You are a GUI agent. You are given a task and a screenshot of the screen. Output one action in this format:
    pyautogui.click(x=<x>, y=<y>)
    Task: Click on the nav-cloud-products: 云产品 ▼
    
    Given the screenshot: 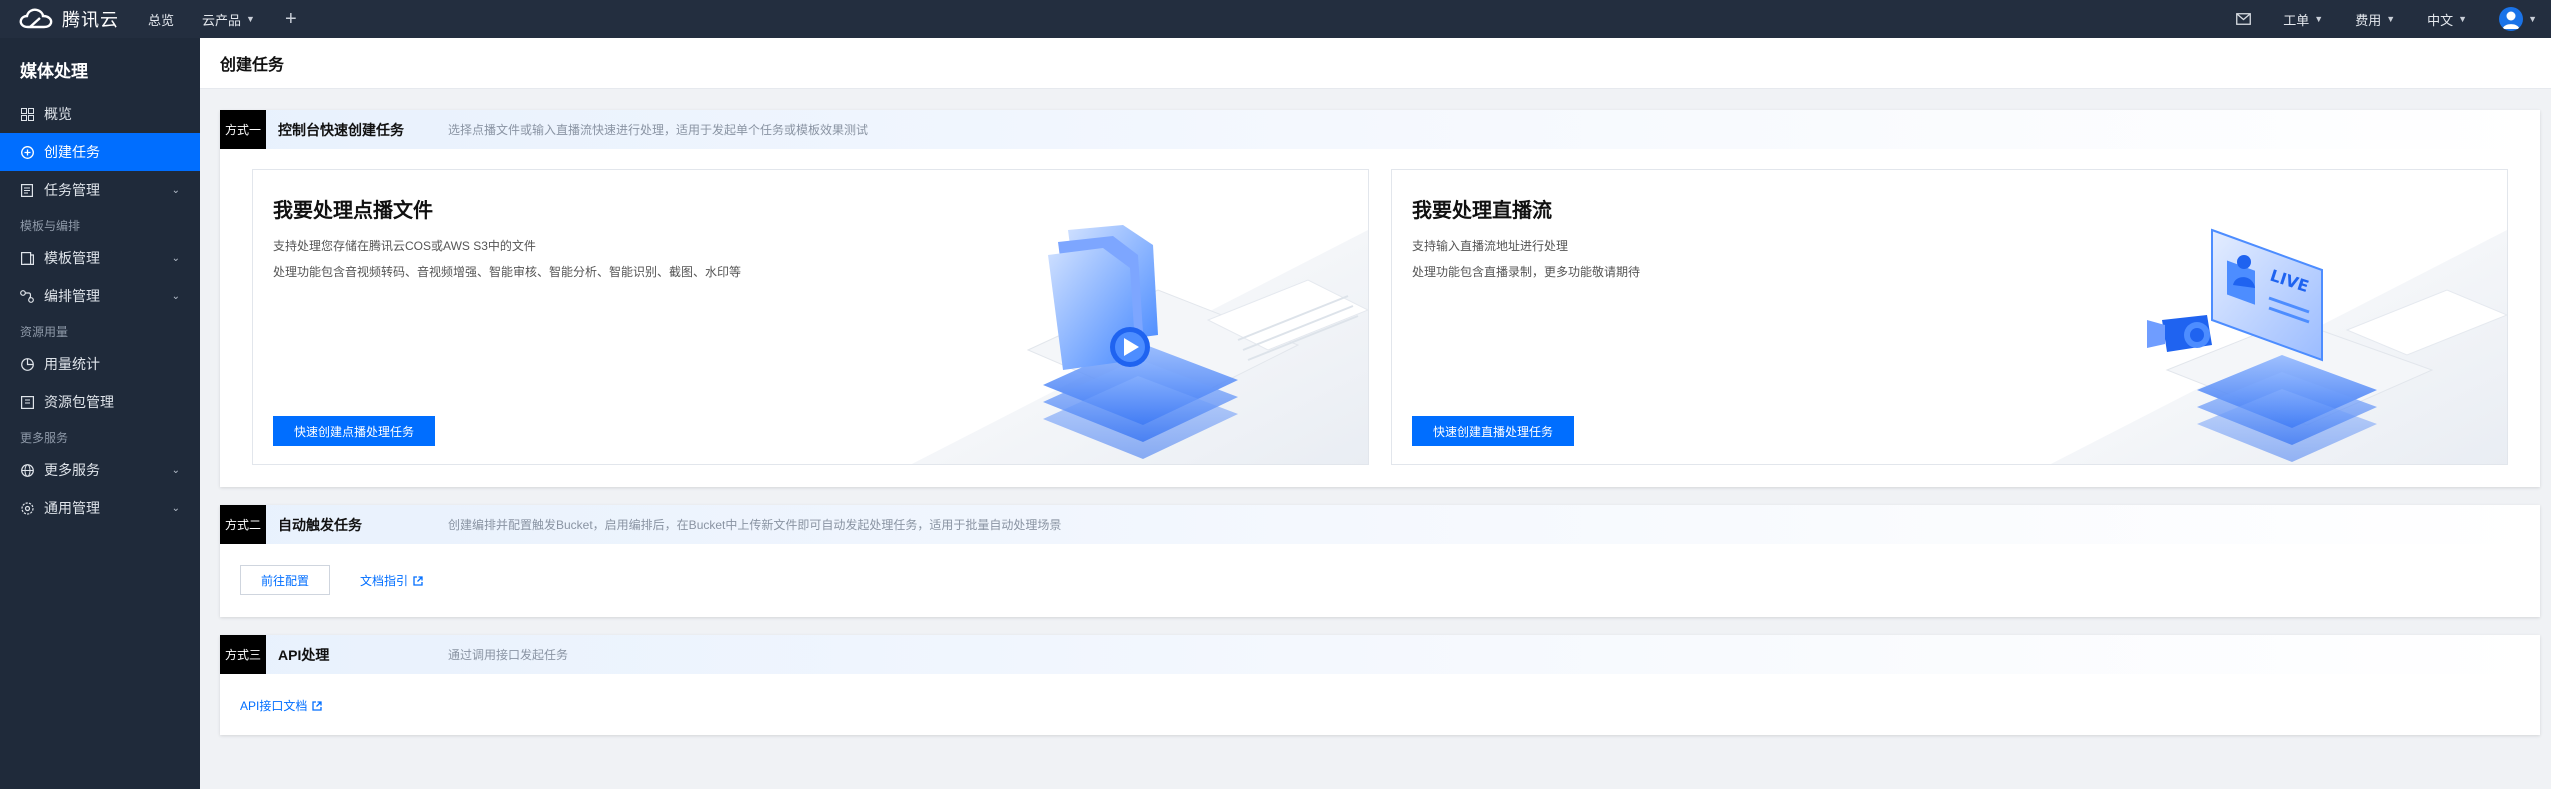 What is the action you would take?
    pyautogui.click(x=228, y=19)
    